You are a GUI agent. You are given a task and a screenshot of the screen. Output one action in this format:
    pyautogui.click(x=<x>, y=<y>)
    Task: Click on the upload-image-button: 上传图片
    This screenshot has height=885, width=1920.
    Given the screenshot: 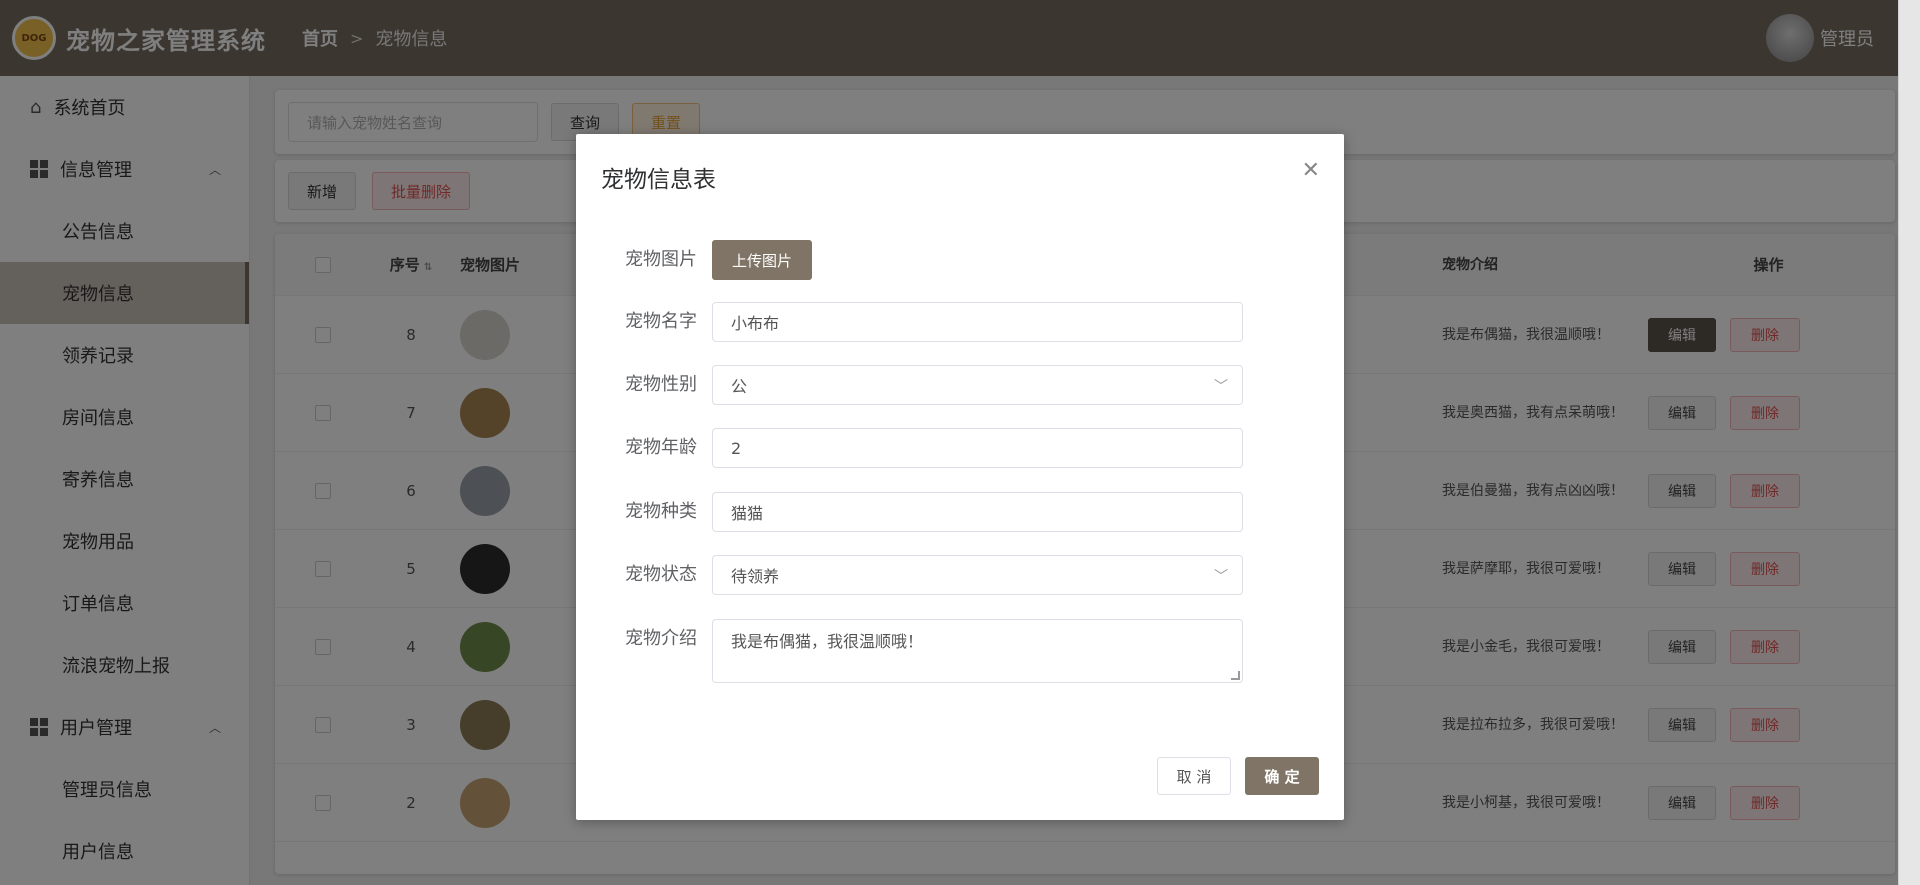 What is the action you would take?
    pyautogui.click(x=762, y=260)
    